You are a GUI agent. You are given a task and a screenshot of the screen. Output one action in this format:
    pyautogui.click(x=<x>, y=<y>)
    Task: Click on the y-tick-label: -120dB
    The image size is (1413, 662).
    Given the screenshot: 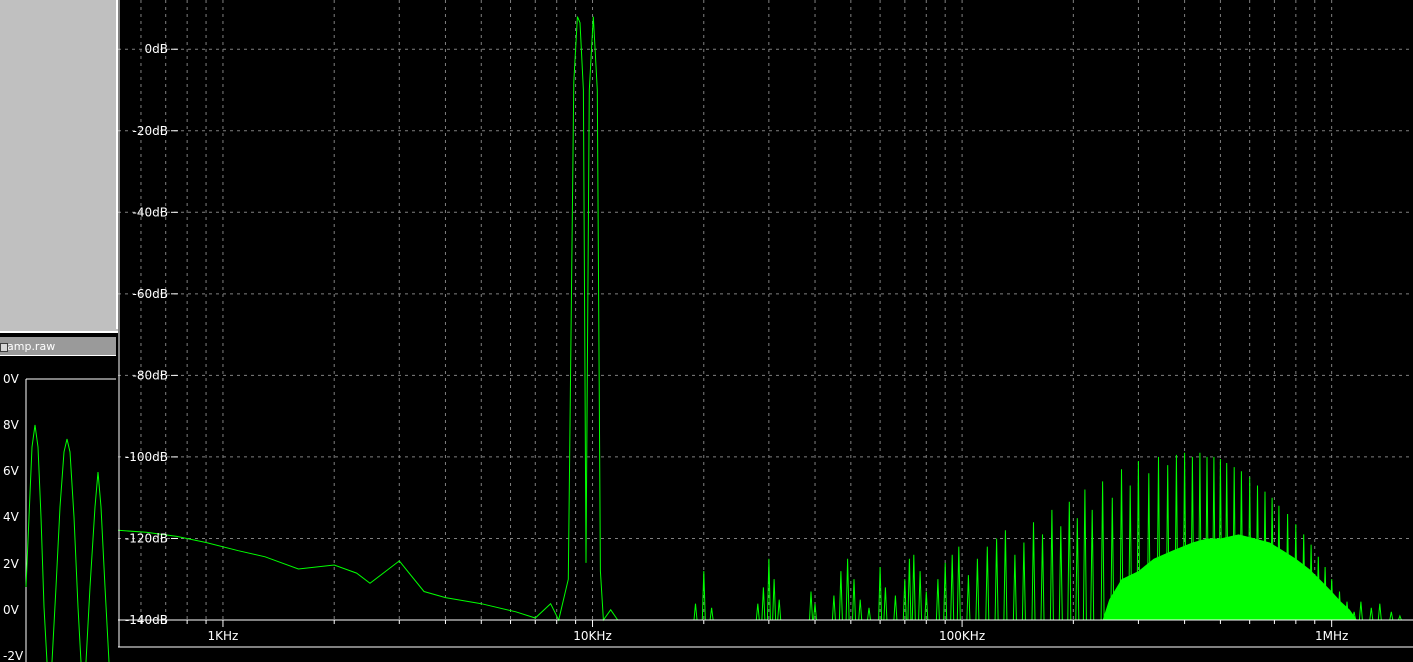 What is the action you would take?
    pyautogui.click(x=146, y=538)
    